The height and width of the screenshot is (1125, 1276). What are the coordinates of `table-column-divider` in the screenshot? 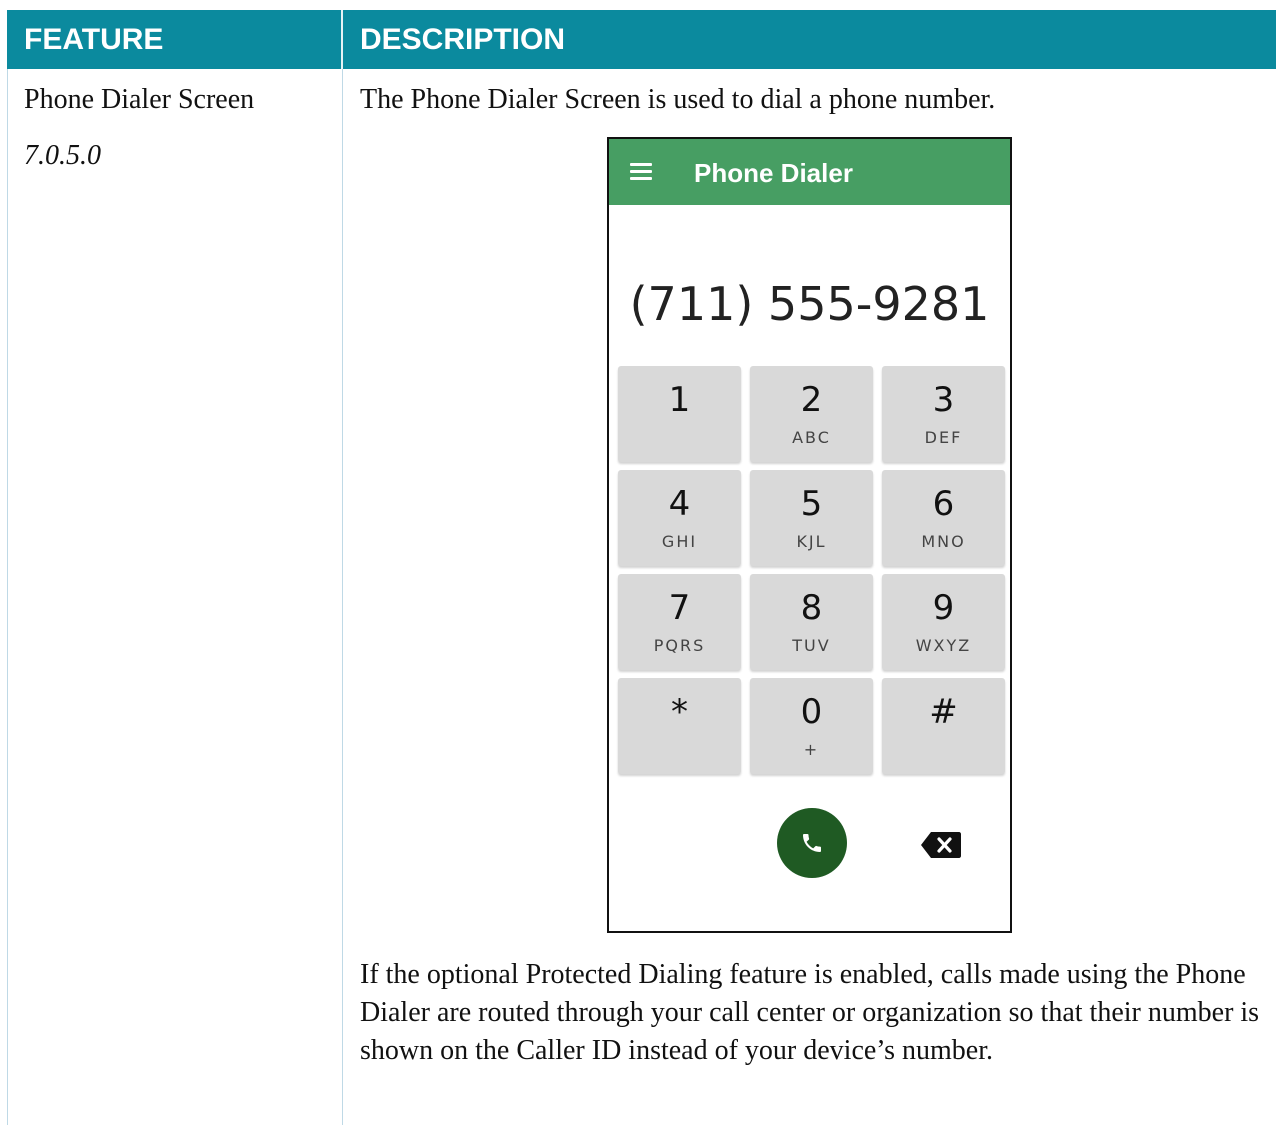 It's located at (342, 597).